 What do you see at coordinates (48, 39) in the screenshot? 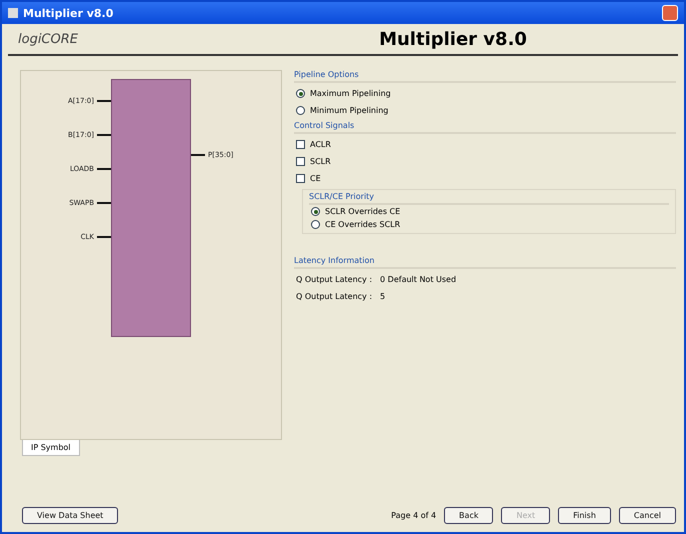
I see `logo: logiCORE` at bounding box center [48, 39].